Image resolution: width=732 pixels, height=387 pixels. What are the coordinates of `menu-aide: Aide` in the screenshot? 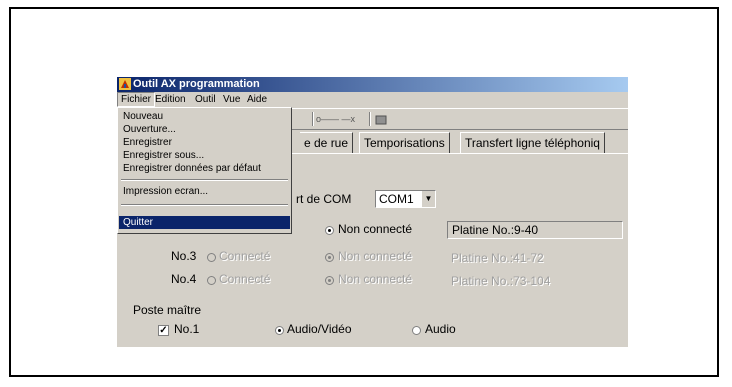 It's located at (257, 99).